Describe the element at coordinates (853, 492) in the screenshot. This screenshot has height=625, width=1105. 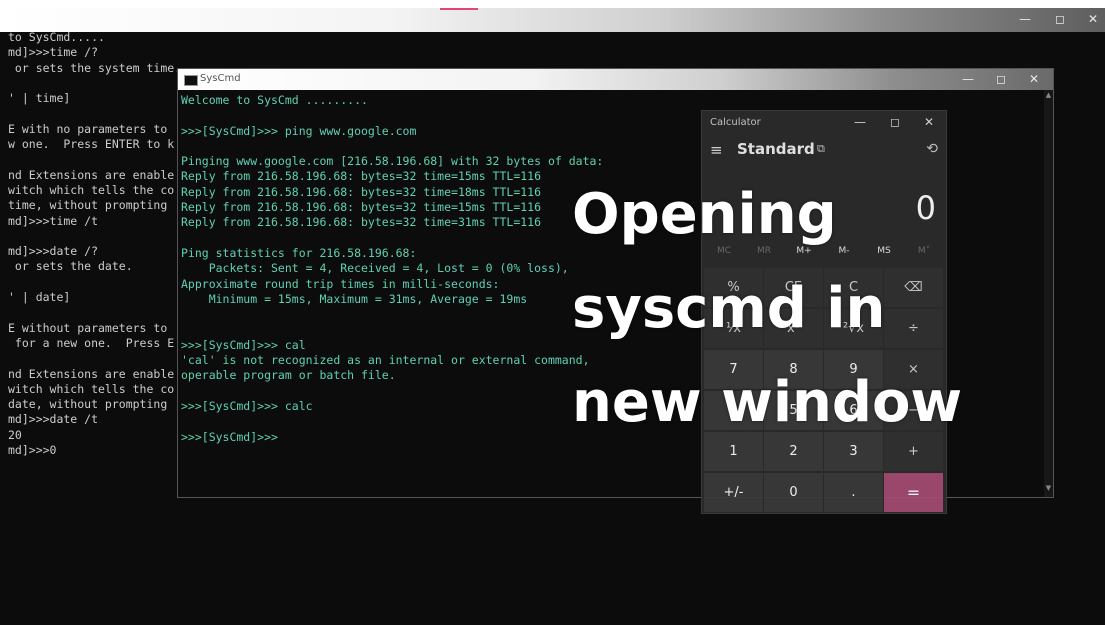
I see `calc-key: .` at that location.